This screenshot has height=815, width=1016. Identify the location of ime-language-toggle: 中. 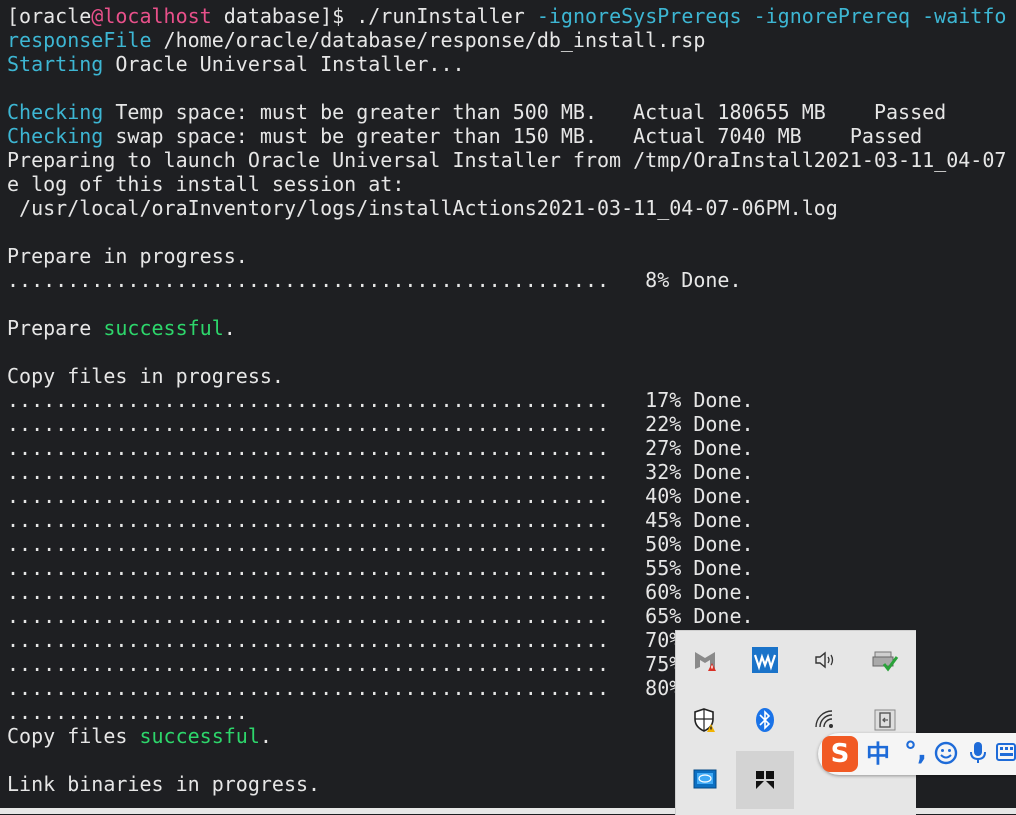
(878, 754).